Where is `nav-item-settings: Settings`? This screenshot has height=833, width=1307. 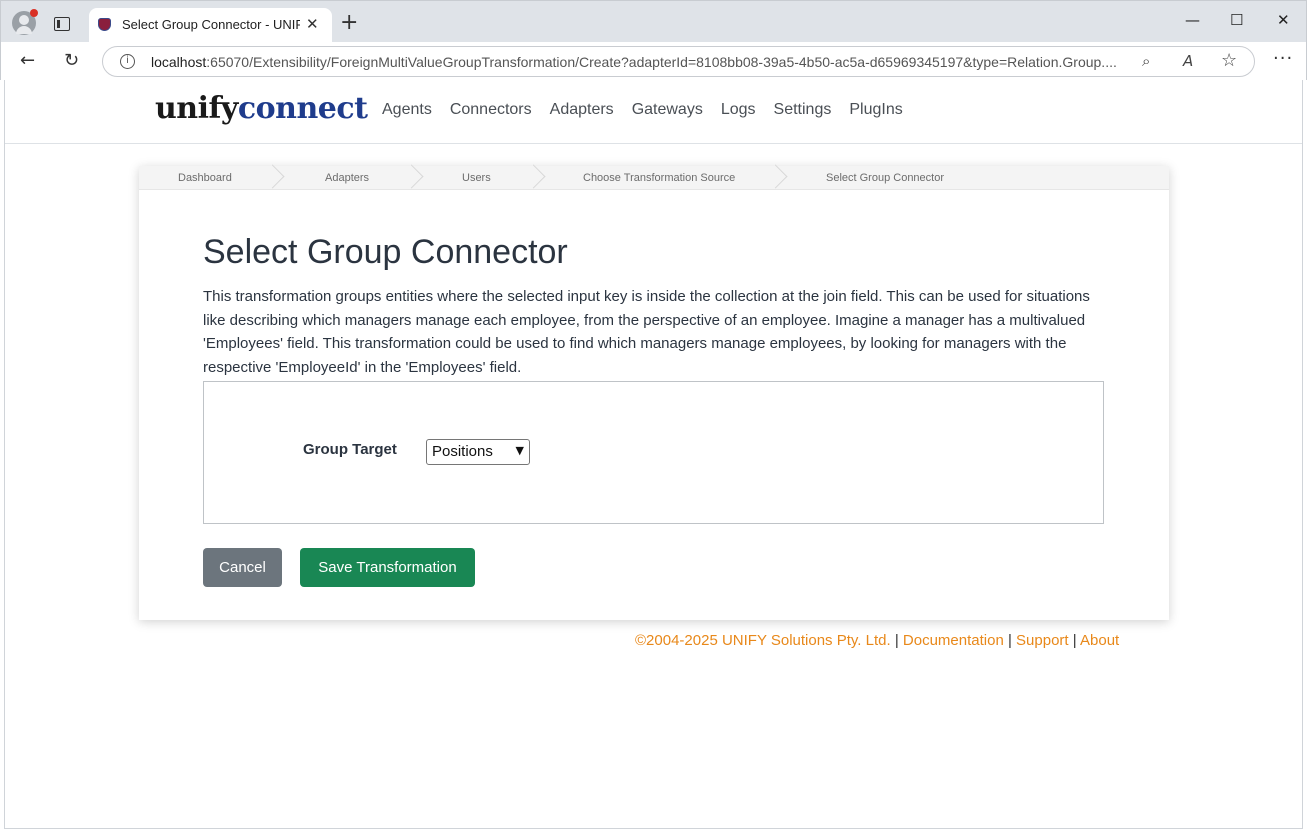 nav-item-settings: Settings is located at coordinates (803, 110).